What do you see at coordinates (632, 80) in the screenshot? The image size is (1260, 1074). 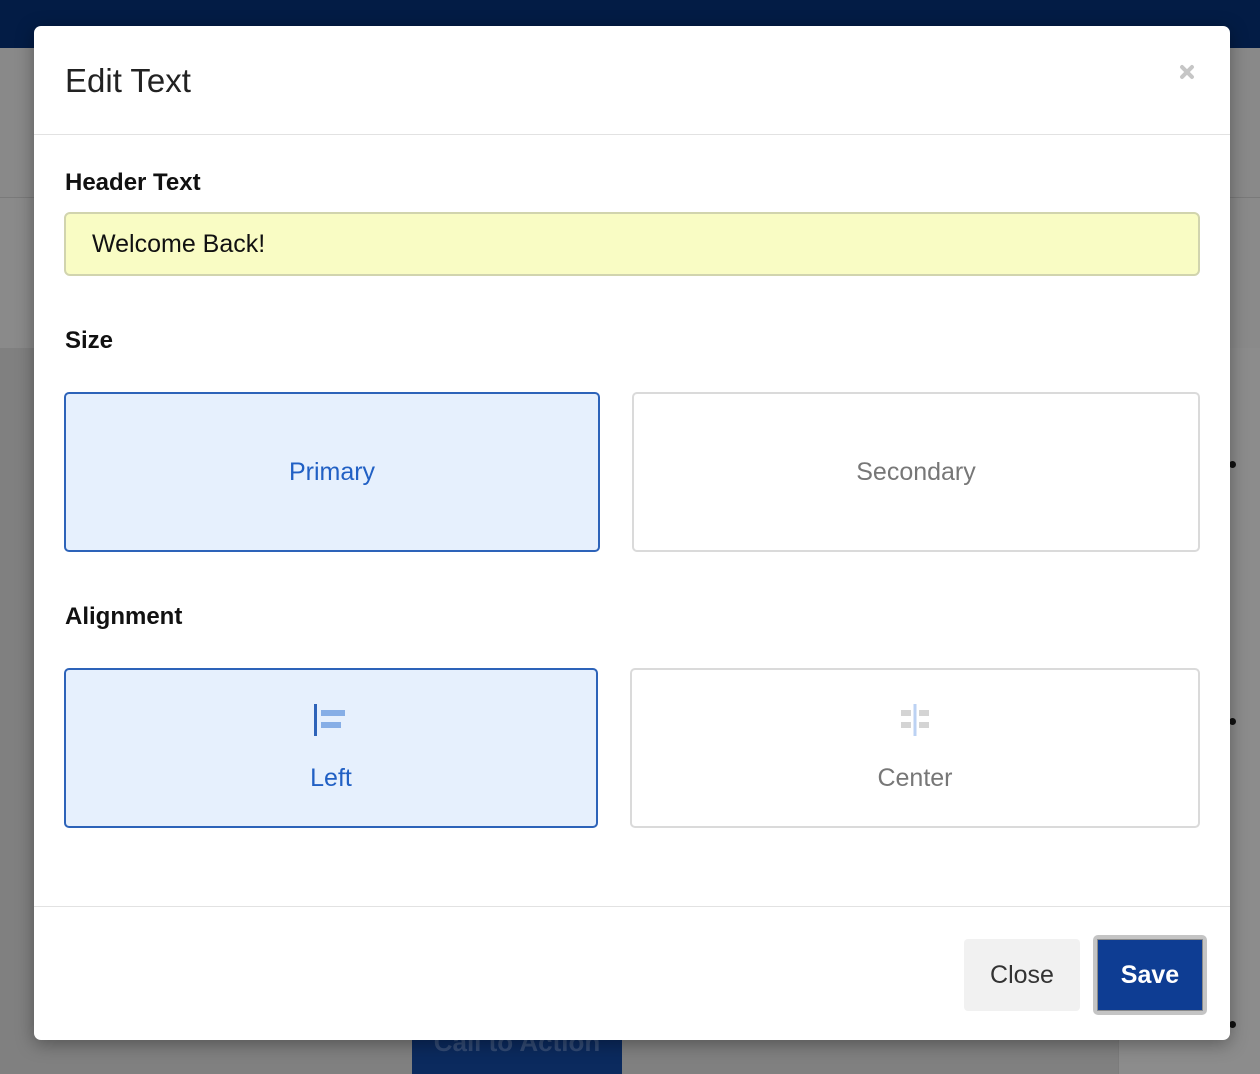 I see `modal-header: Edit Text` at bounding box center [632, 80].